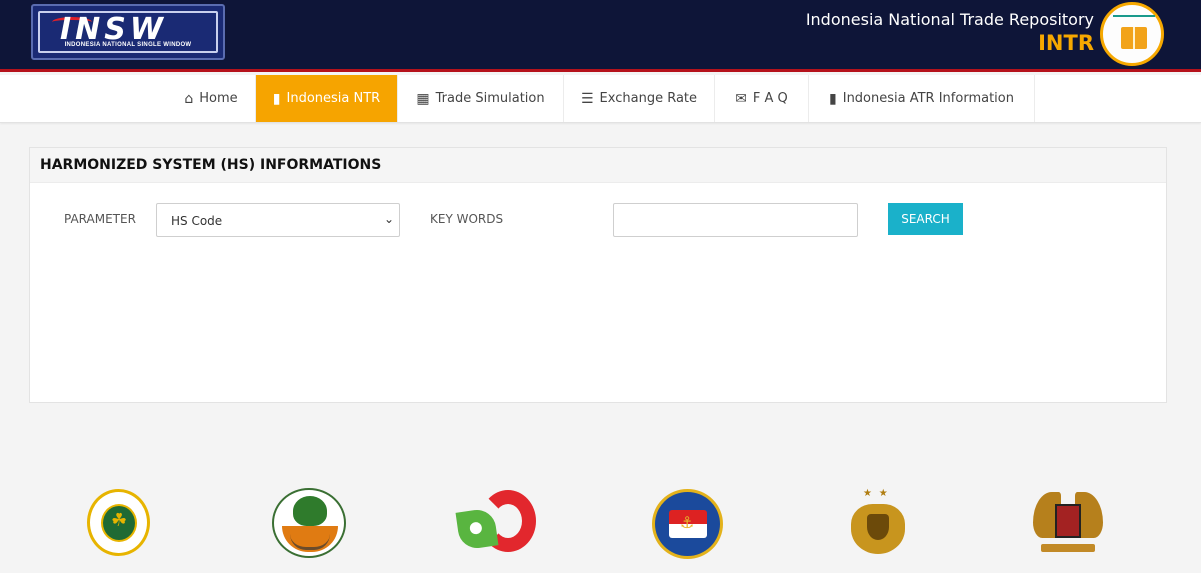 This screenshot has height=573, width=1201. Describe the element at coordinates (949, 19) in the screenshot. I see `site-title: Indonesia National Trade Repository` at that location.